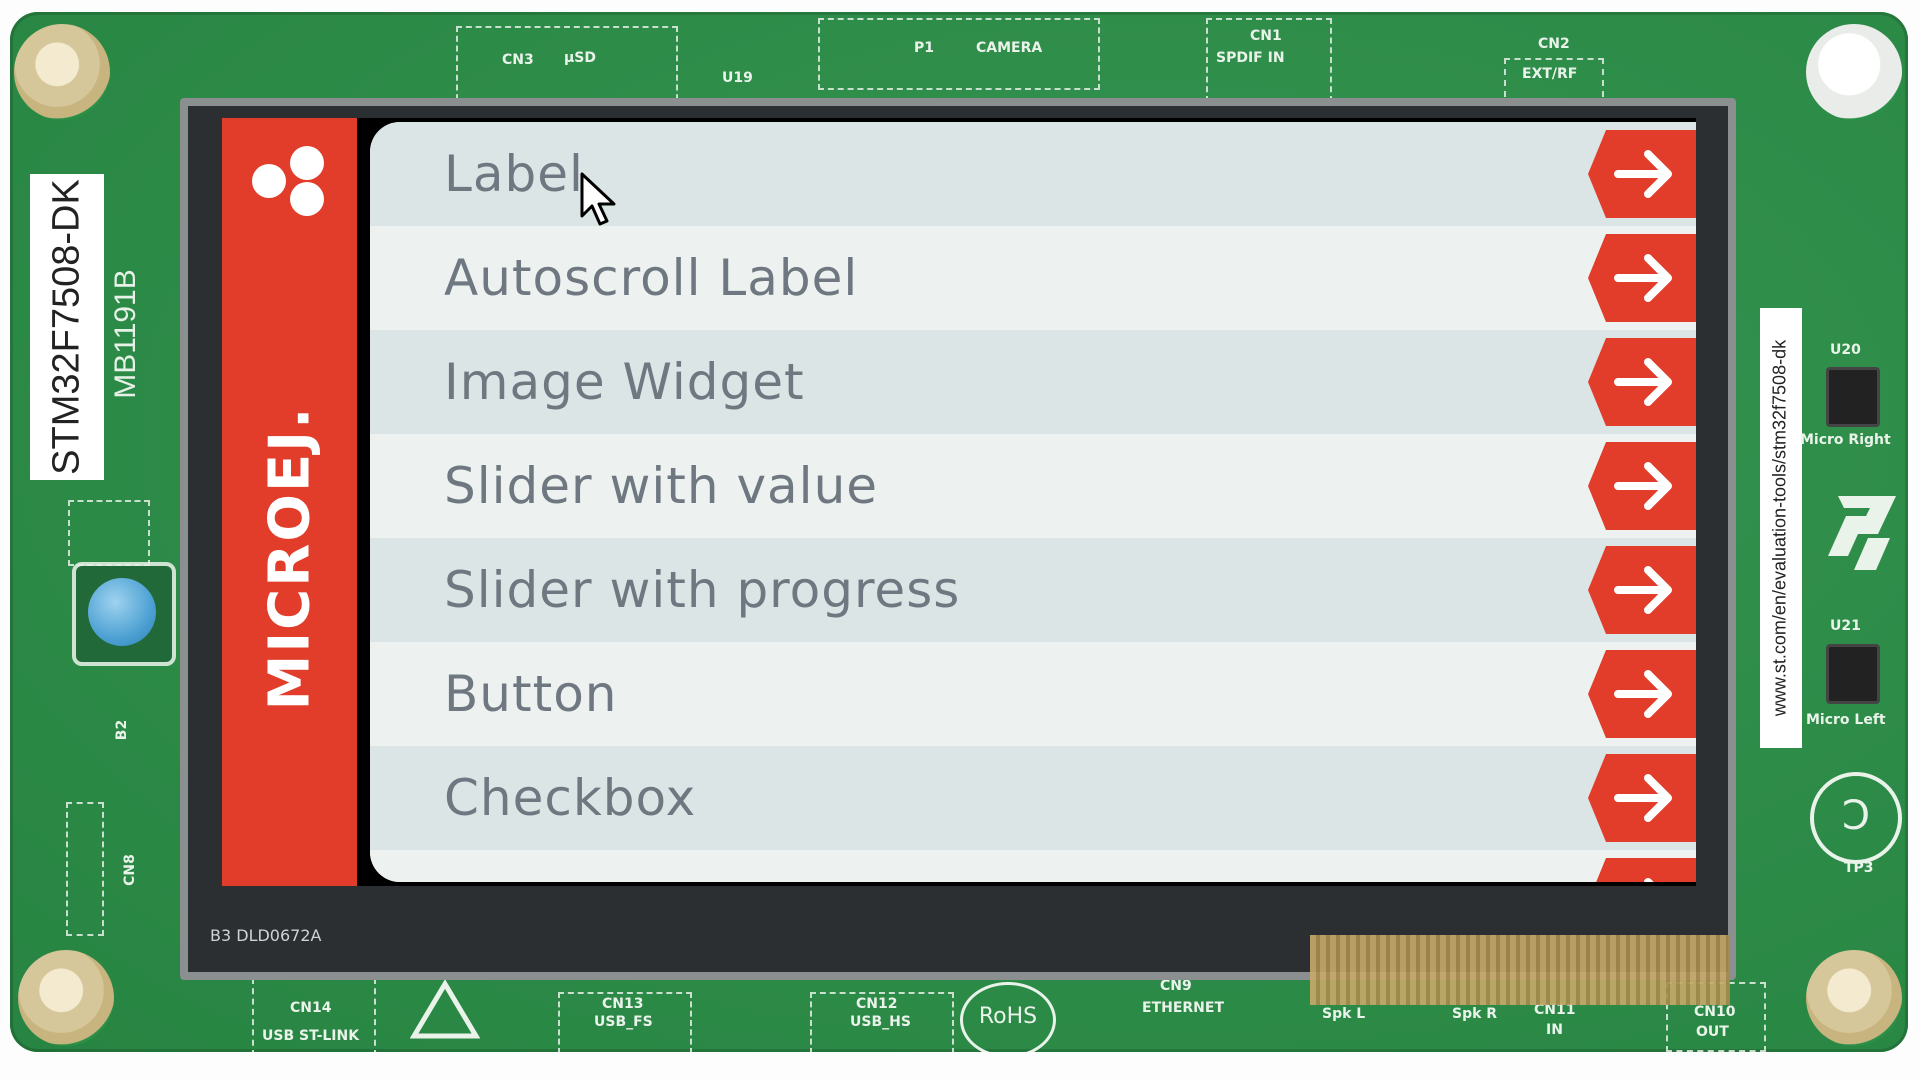 Image resolution: width=1920 pixels, height=1080 pixels. What do you see at coordinates (661, 486) in the screenshot?
I see `menu-item-label-text: Slider with value` at bounding box center [661, 486].